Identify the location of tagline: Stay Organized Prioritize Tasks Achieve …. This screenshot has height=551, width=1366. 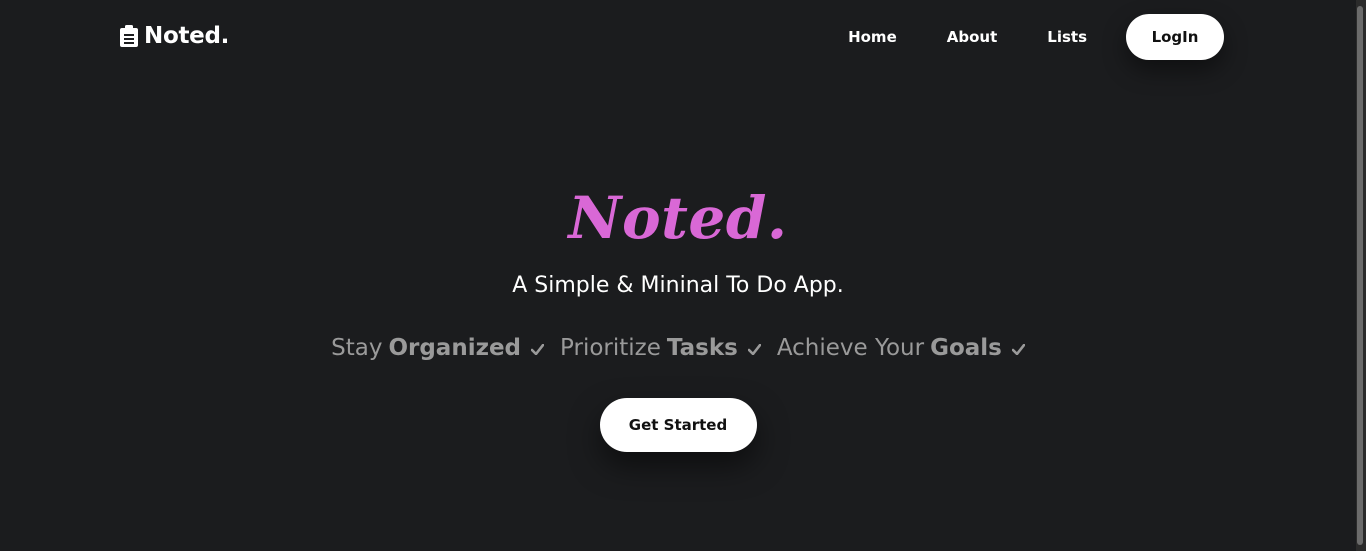
(678, 348).